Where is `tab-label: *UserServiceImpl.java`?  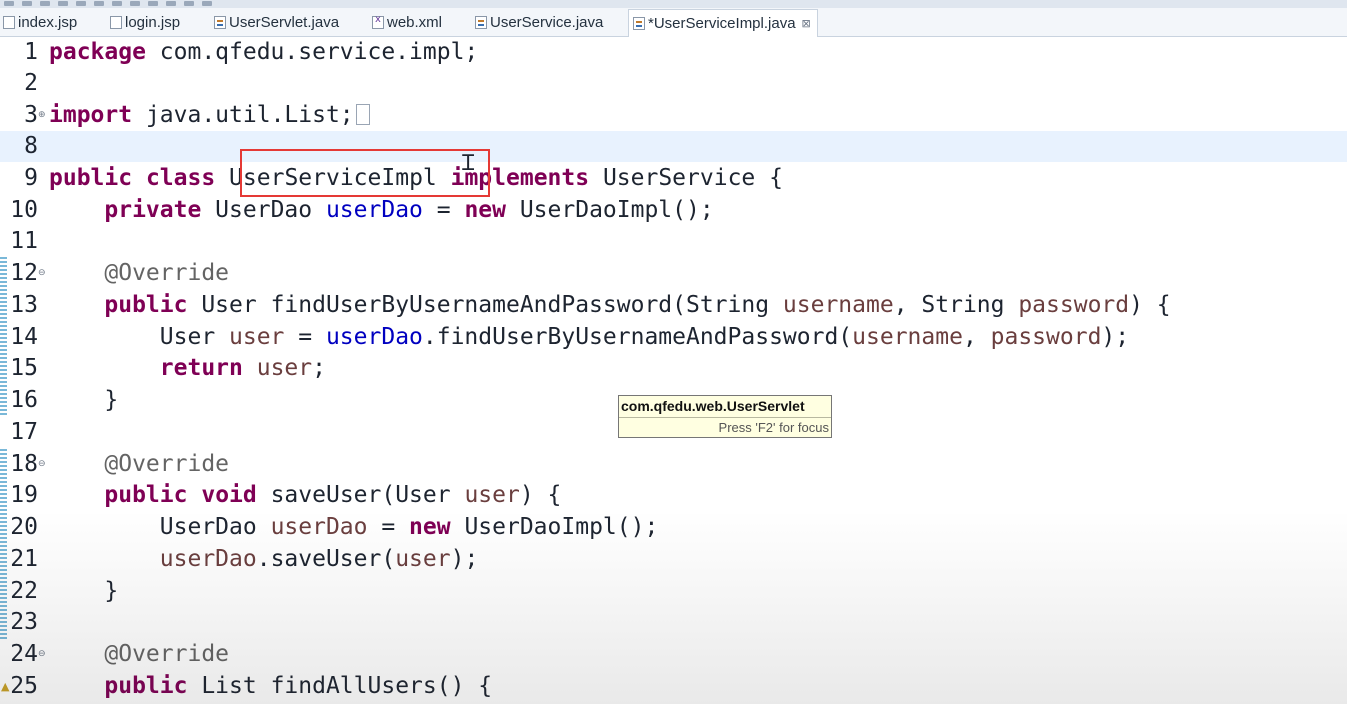
tab-label: *UserServiceImpl.java is located at coordinates (722, 23).